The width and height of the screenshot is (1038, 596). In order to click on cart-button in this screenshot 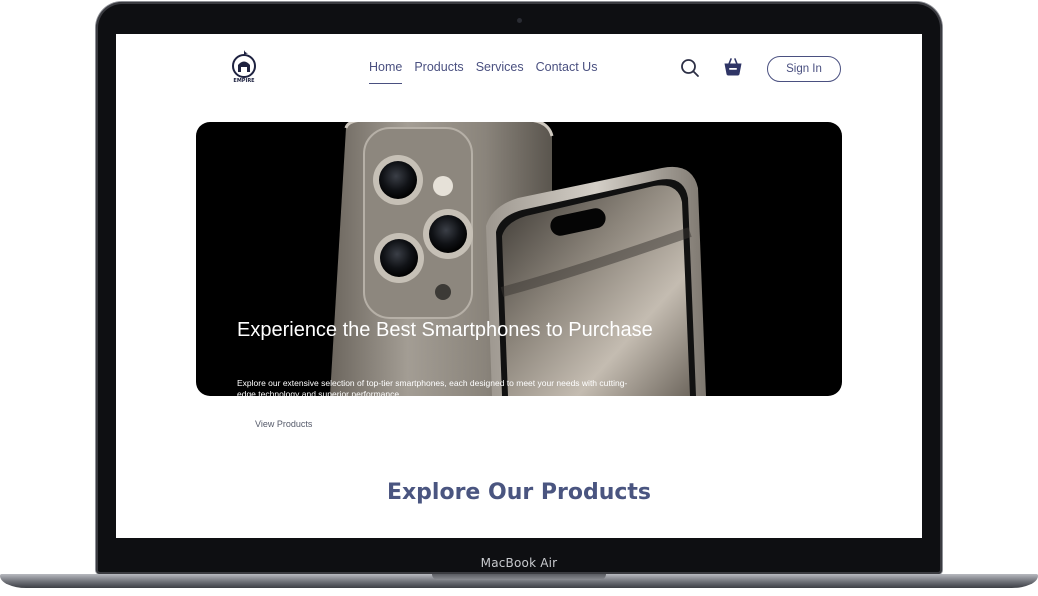, I will do `click(733, 67)`.